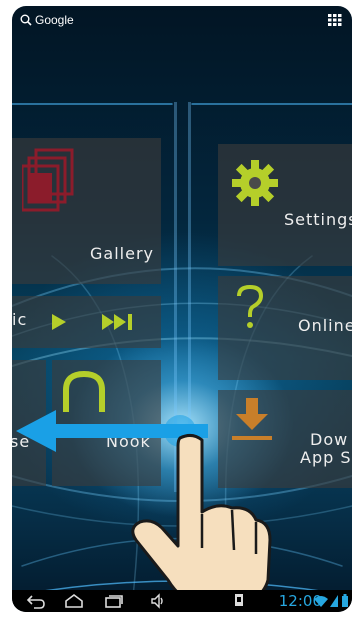  What do you see at coordinates (329, 439) in the screenshot?
I see `download-label-line1: Dow` at bounding box center [329, 439].